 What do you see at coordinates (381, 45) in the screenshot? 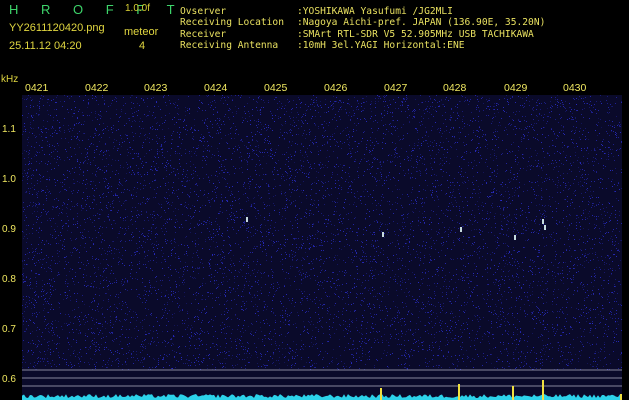
I see `info-value-antenna: :10mH 3el.YAGI Horizontal:ENE` at bounding box center [381, 45].